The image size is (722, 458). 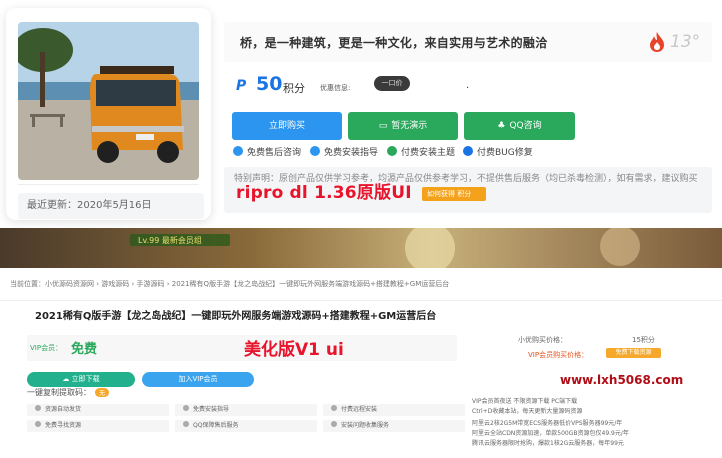 I want to click on product-title: 桥，是一种建筑，更是一种文化，来自实用与艺术的融洽, so click(x=394, y=43).